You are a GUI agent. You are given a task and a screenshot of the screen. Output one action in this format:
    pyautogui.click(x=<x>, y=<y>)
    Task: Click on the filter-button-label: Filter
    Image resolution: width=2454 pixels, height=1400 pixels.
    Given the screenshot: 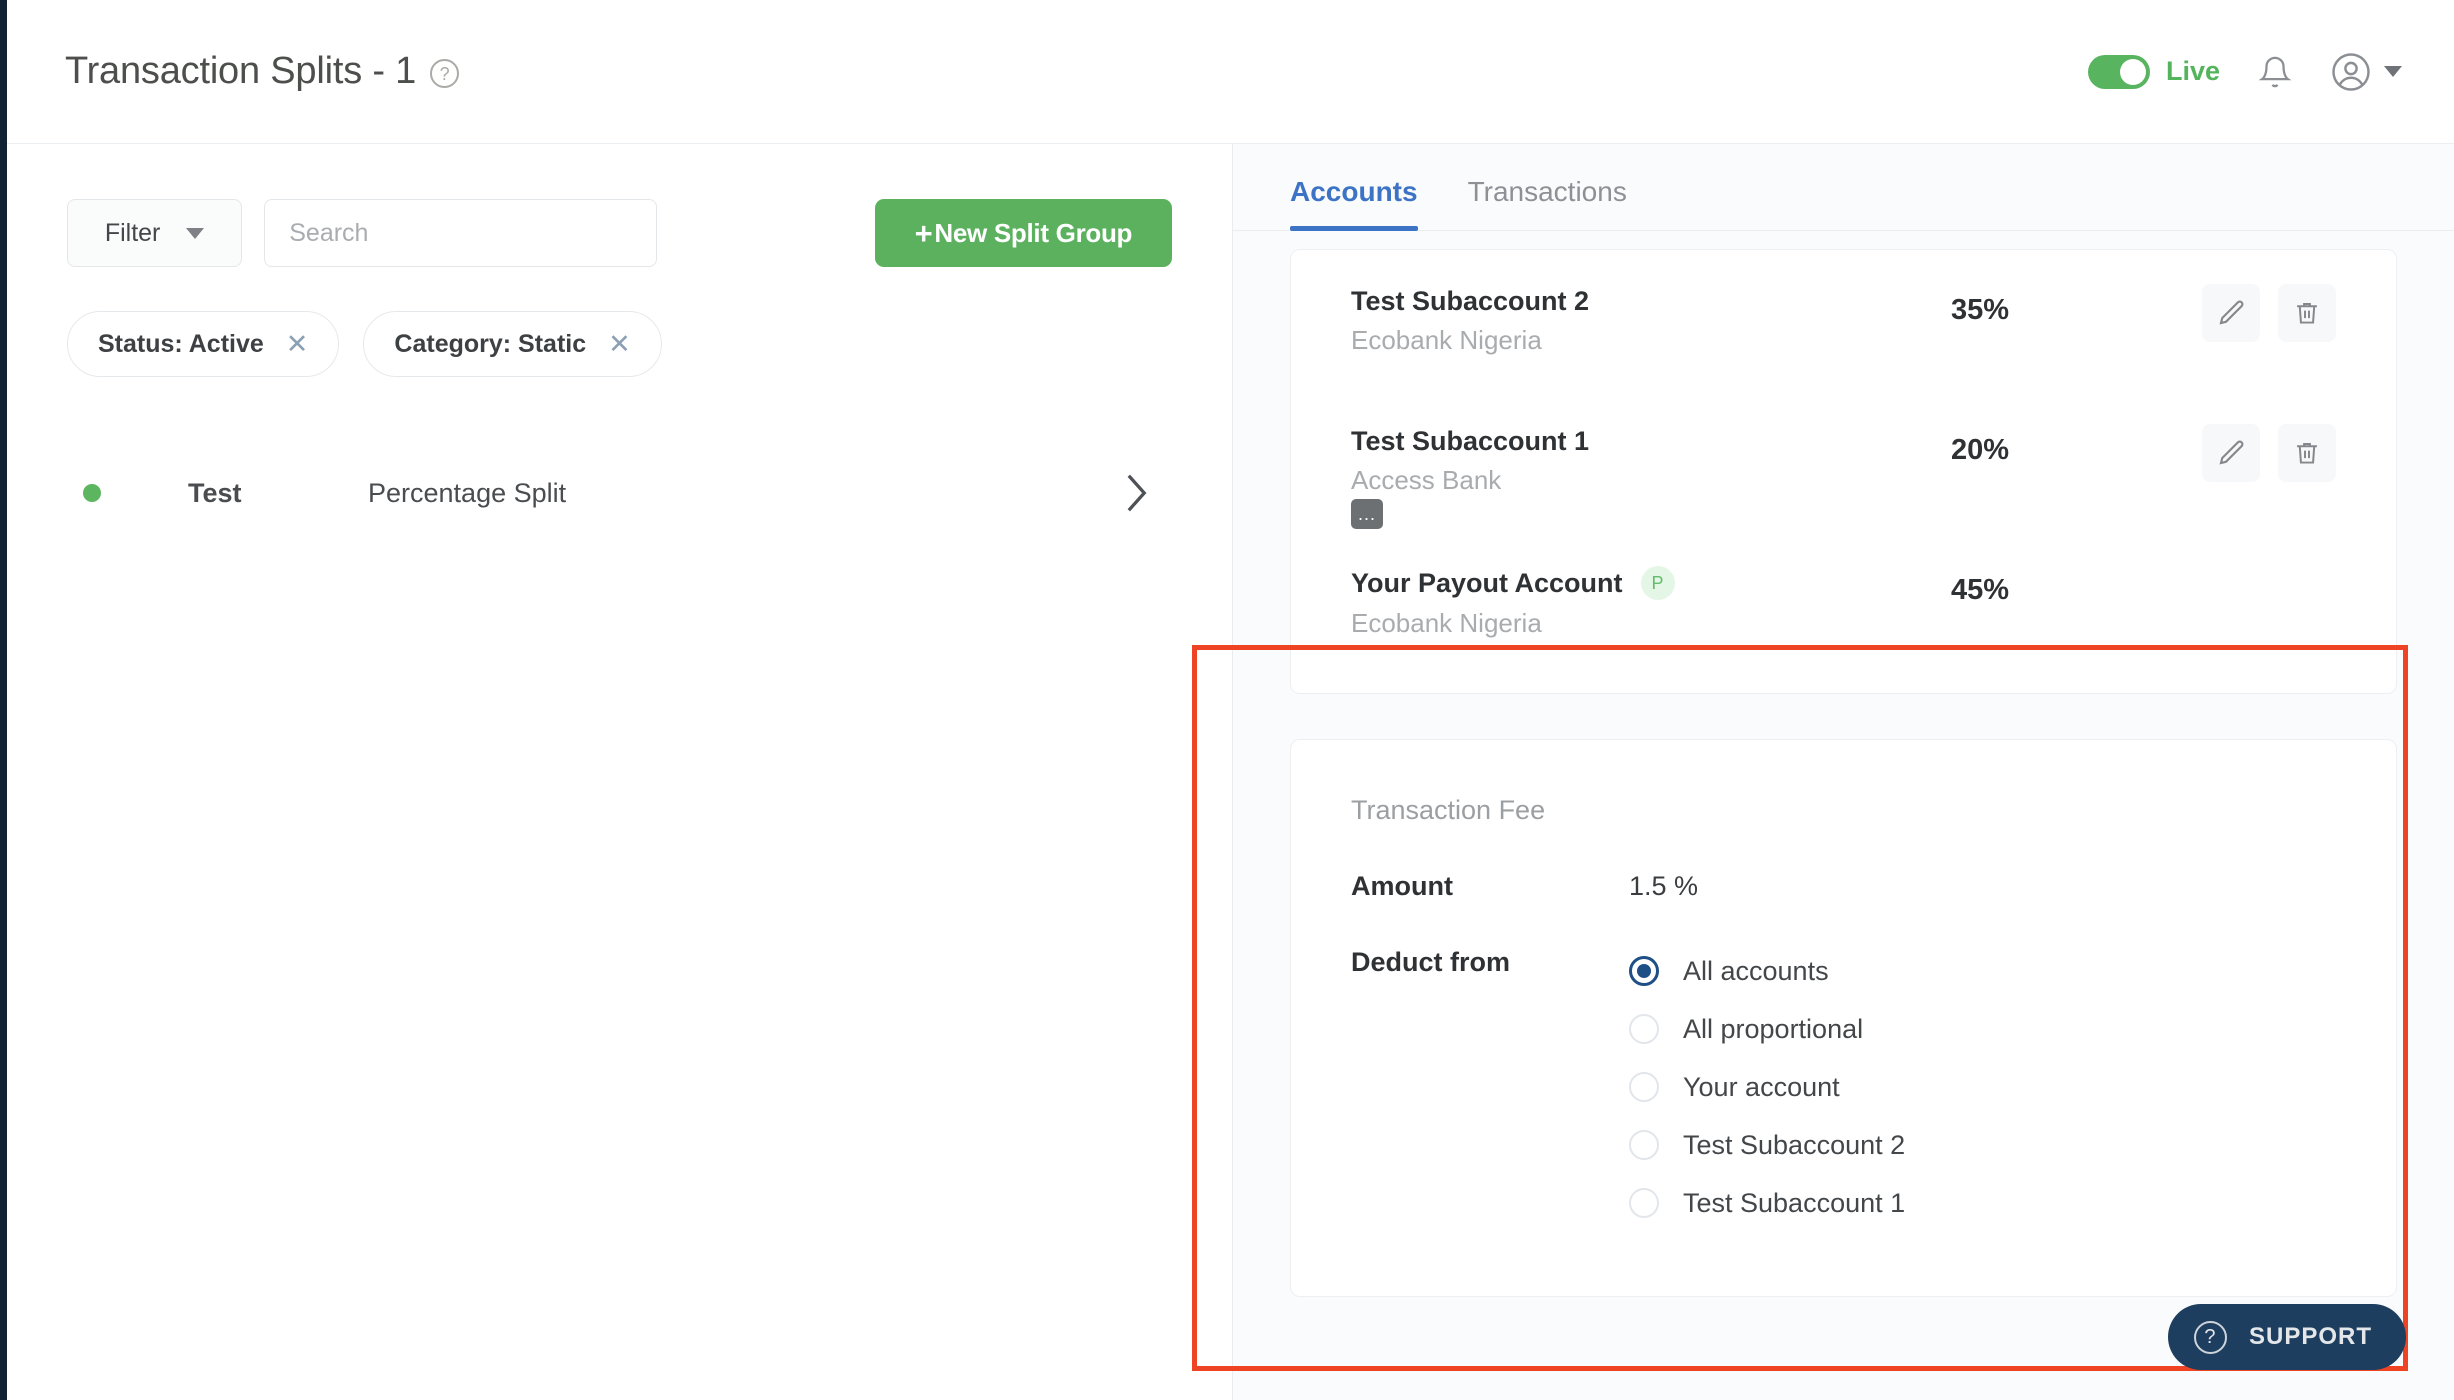 What is the action you would take?
    pyautogui.click(x=132, y=232)
    